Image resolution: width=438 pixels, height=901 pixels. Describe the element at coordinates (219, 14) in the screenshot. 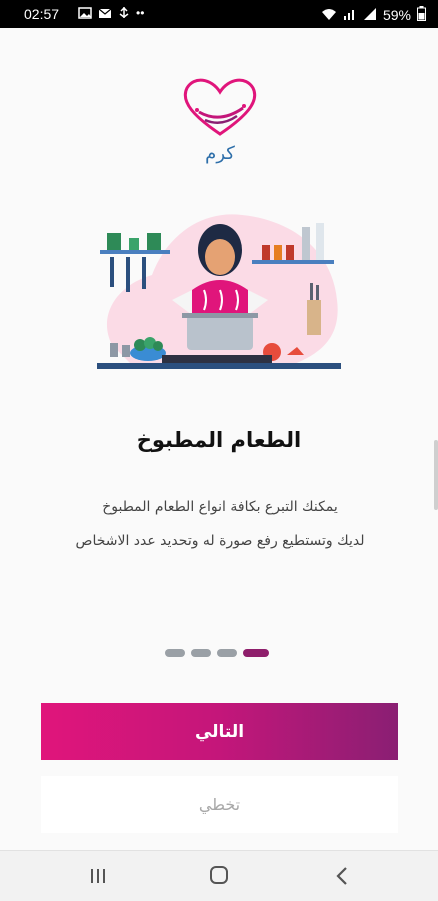

I see `status-bar: 02:57 •• 59%` at that location.